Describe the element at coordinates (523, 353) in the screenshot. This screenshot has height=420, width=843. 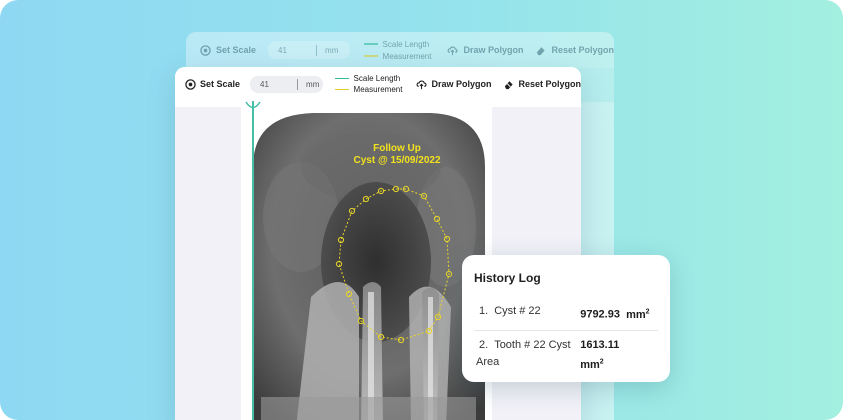
I see `row-label: Tooth # 22 Cyst Area` at that location.